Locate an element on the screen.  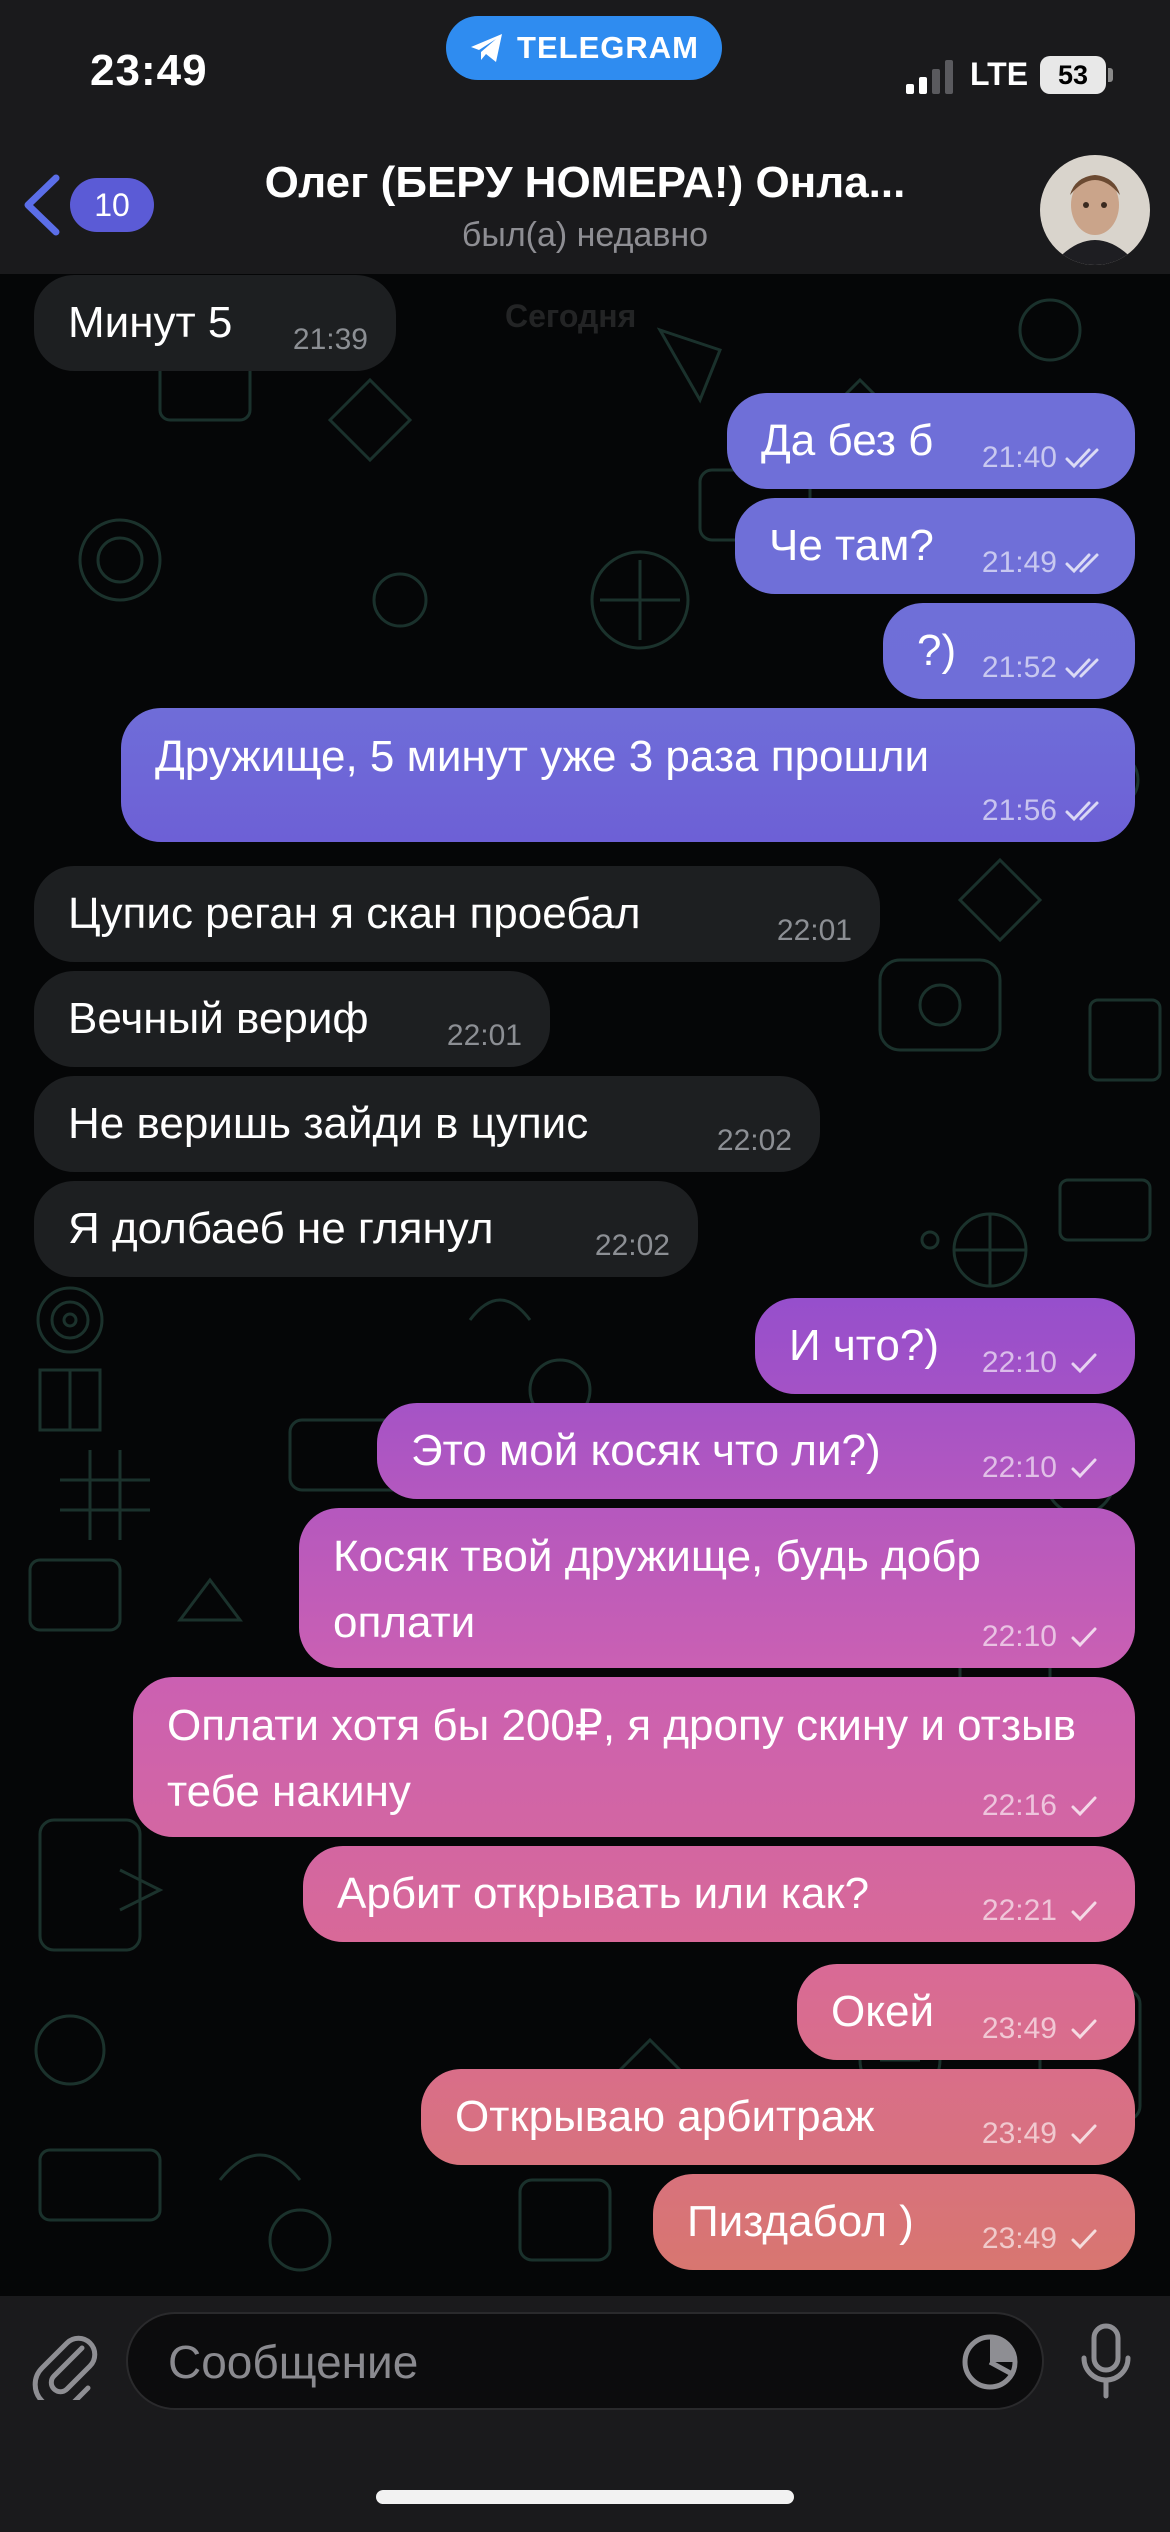
outgoing-message: Пиздабол ) 23:49 is located at coordinates (894, 2222).